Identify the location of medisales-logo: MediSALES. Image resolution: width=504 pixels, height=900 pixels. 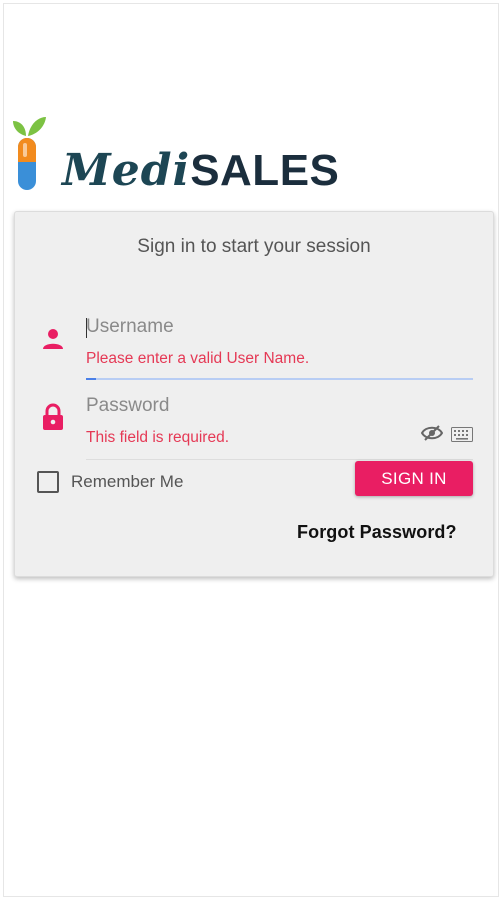
(175, 155).